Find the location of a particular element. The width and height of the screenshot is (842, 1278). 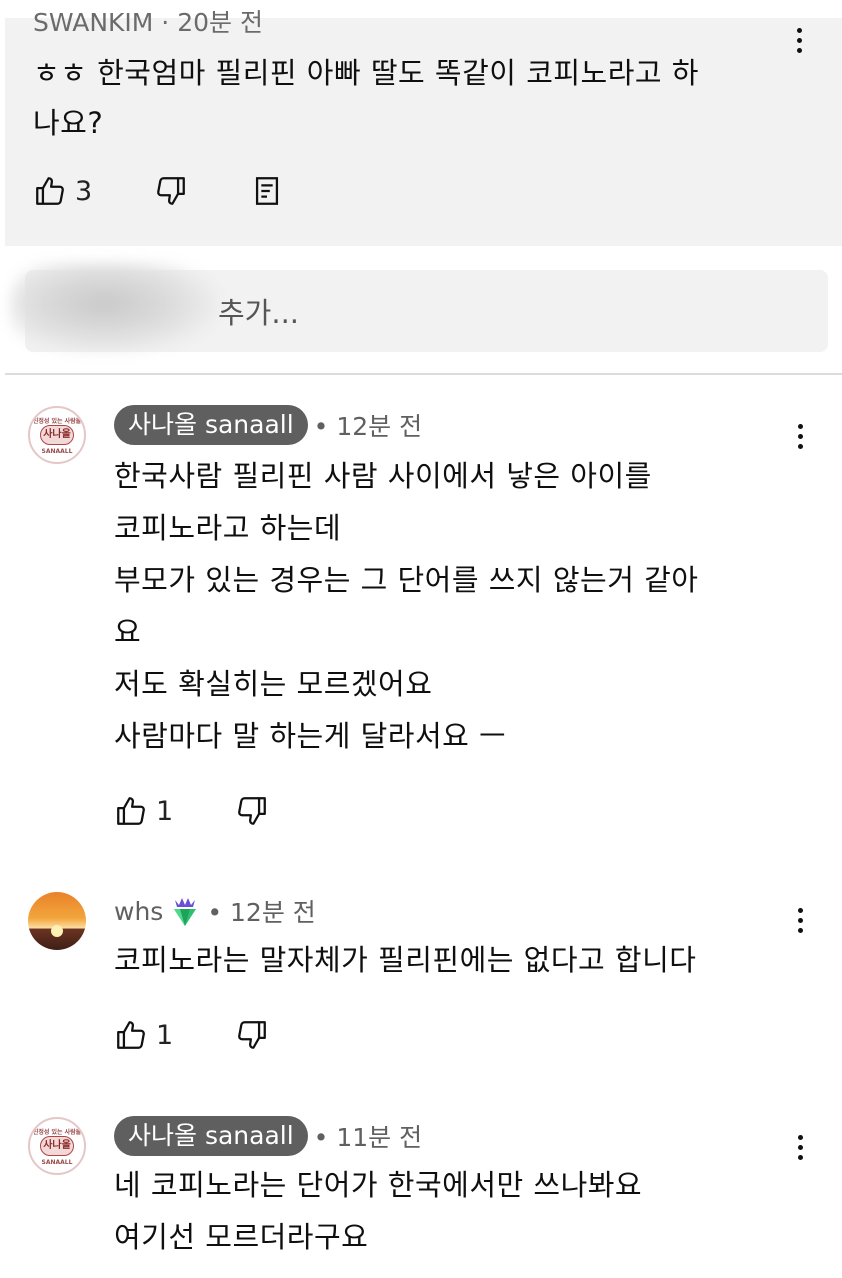

reply-icon is located at coordinates (267, 191).